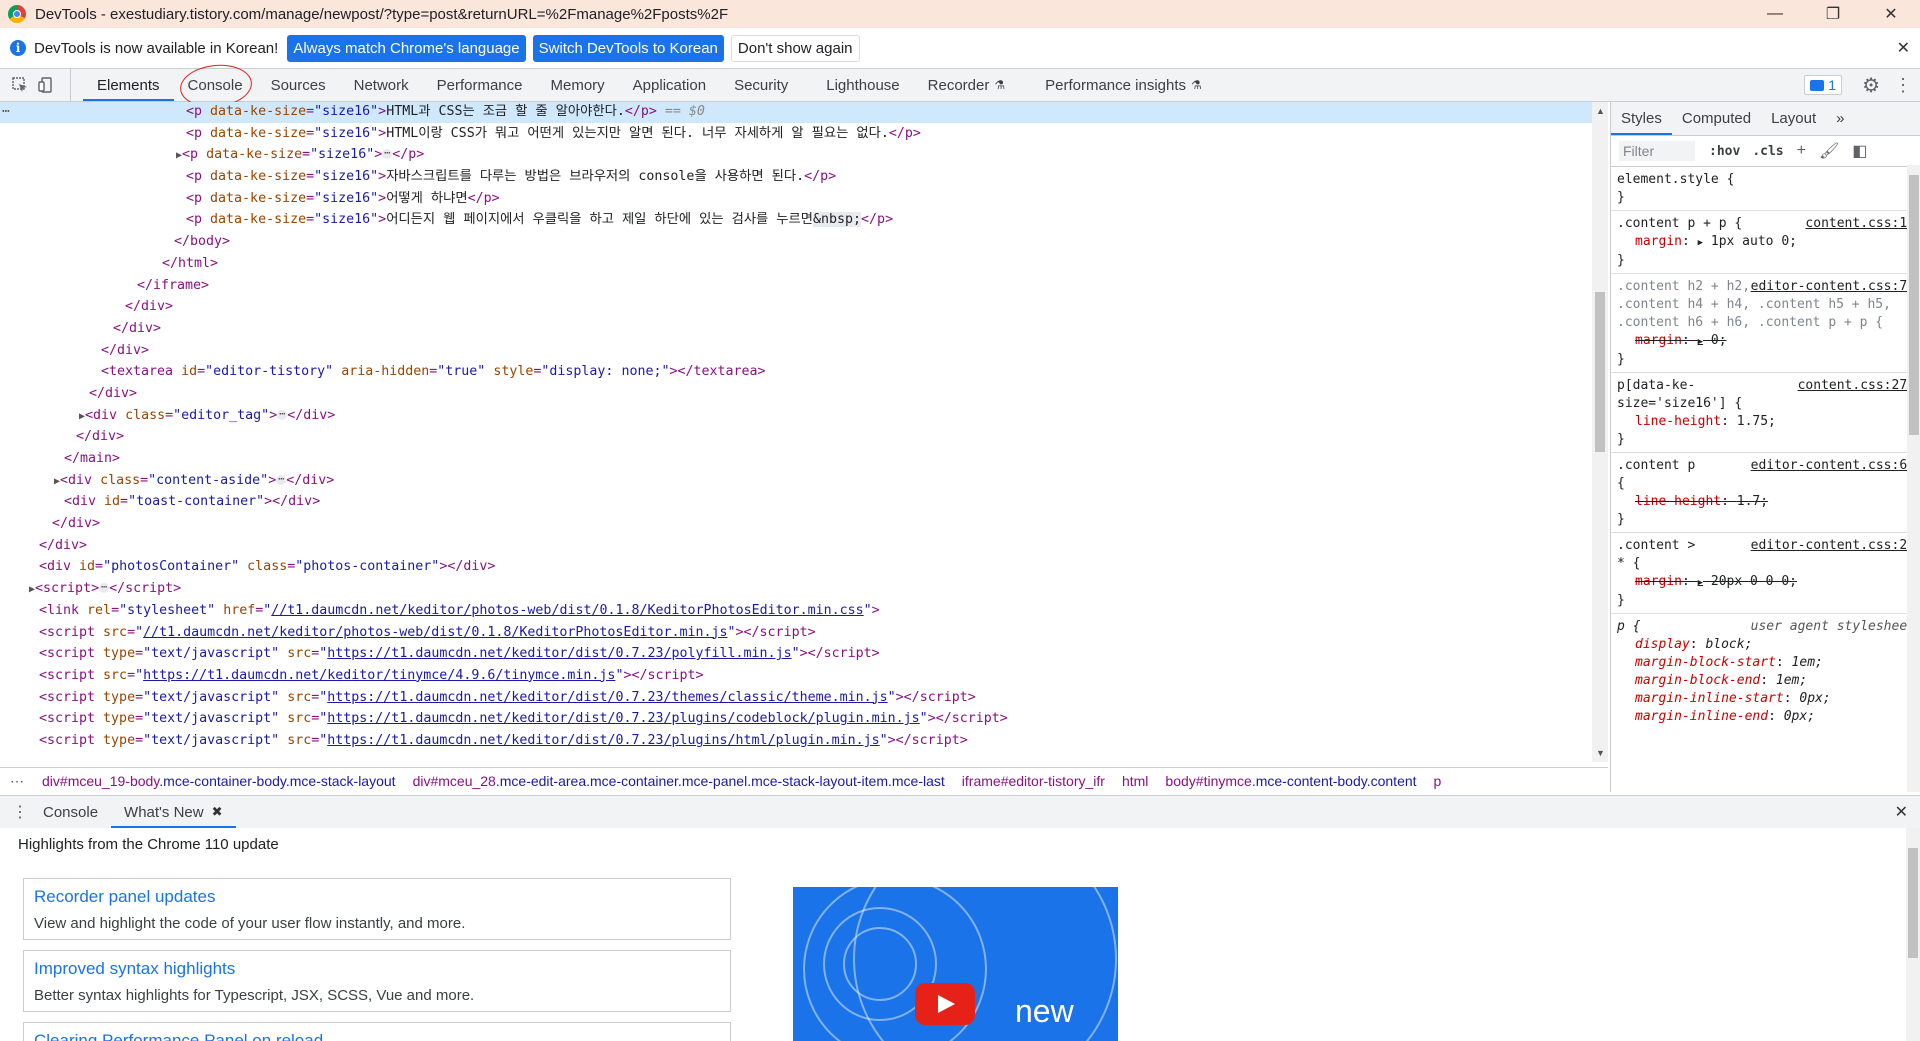  Describe the element at coordinates (217, 812) in the screenshot. I see `close-tab-icon: ✖` at that location.